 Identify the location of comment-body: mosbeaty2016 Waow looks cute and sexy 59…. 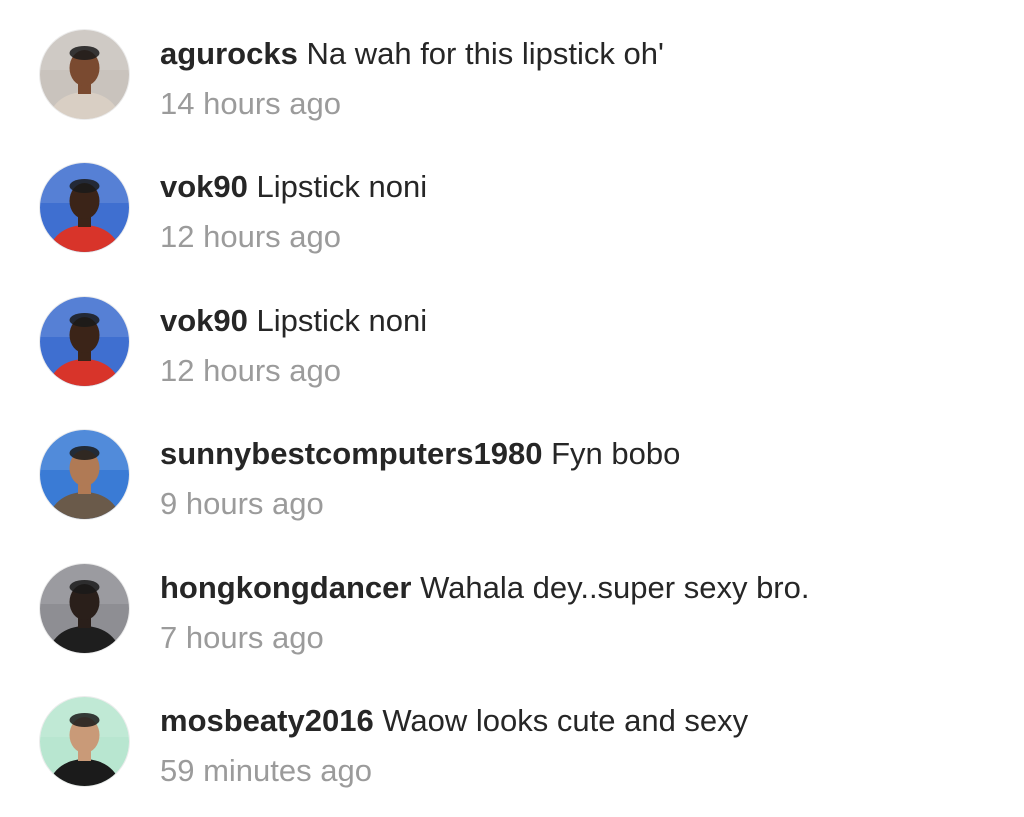
(582, 746).